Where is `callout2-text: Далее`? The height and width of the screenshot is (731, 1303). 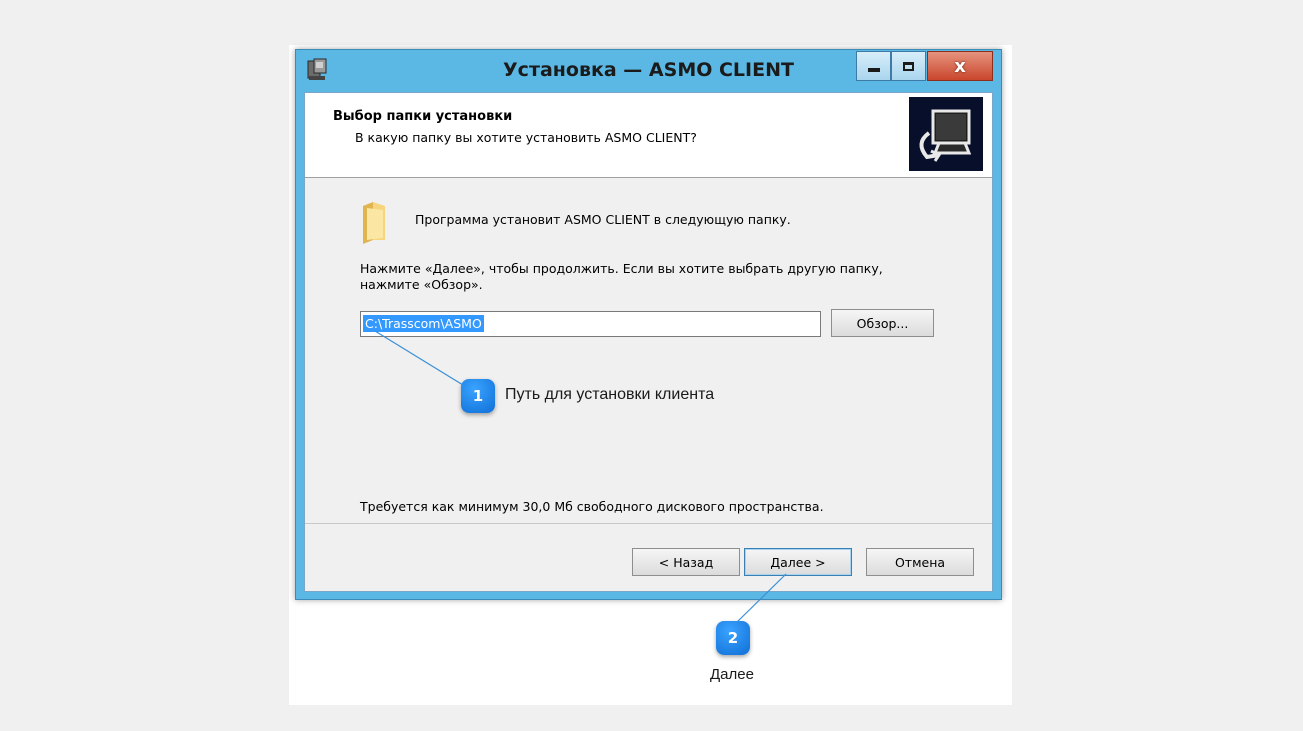 callout2-text: Далее is located at coordinates (732, 674).